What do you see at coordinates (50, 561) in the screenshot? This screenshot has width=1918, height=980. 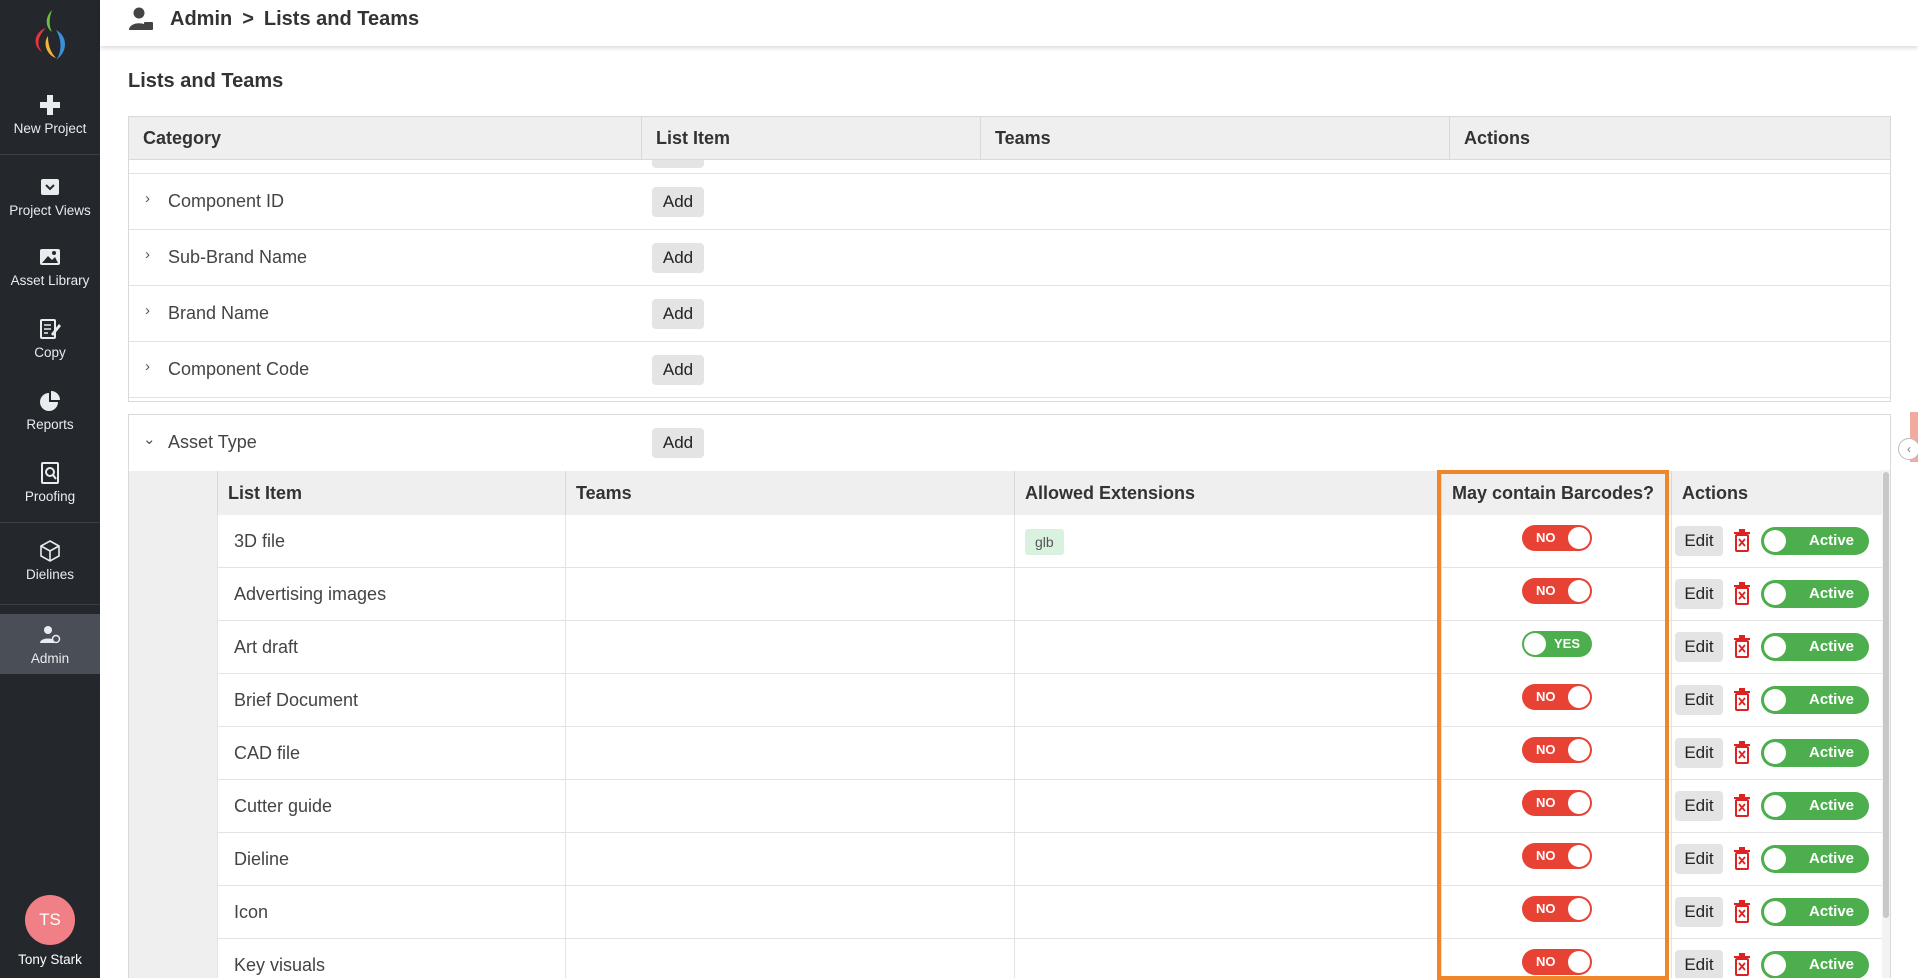 I see `nav-dielines: Dielines` at bounding box center [50, 561].